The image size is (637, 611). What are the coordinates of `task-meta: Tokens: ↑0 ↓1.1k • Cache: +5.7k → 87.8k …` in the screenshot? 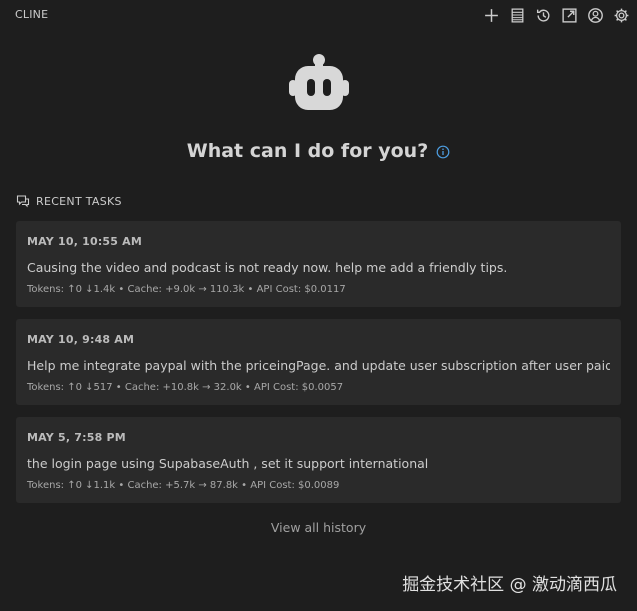 It's located at (183, 485).